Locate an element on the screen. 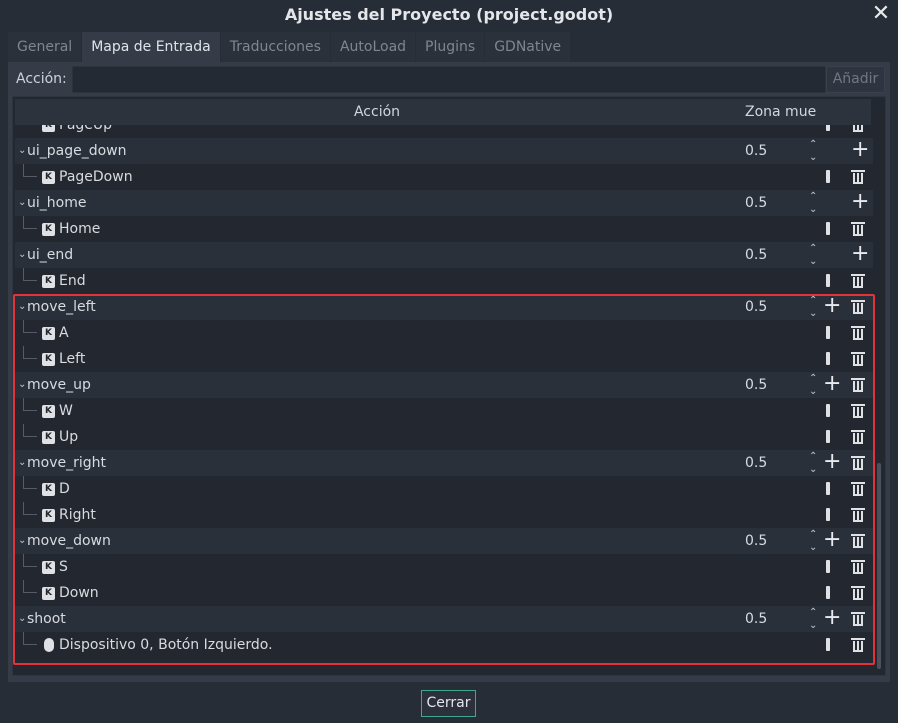 The height and width of the screenshot is (723, 898). tab-input-map: Mapa de Entrada is located at coordinates (151, 47).